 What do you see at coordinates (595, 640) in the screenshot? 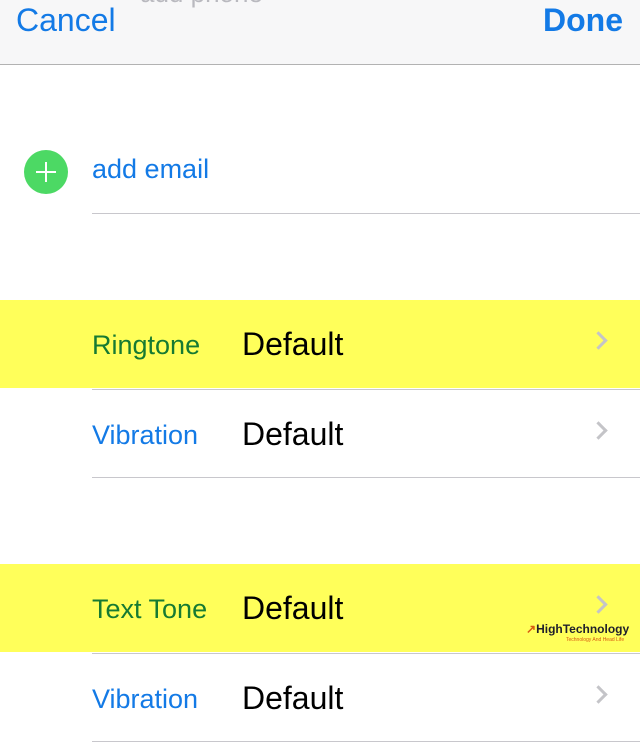
I see `watermark-subtitle: Technology And Head Life` at bounding box center [595, 640].